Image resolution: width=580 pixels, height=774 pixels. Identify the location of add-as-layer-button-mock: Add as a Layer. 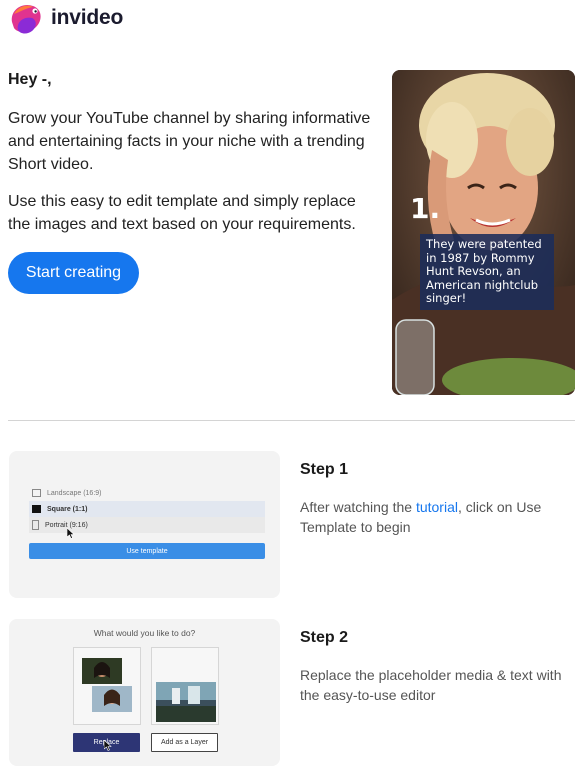
(184, 742).